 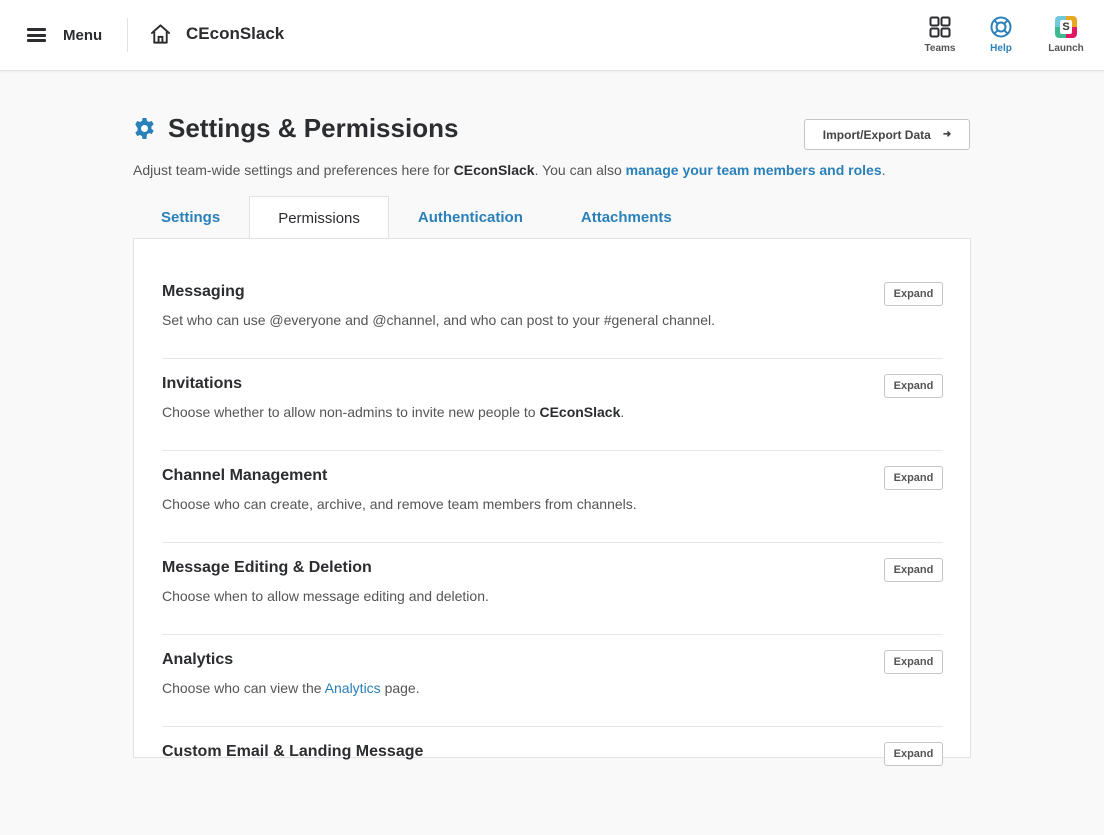 I want to click on arrow-right-icon: ➜, so click(x=947, y=134).